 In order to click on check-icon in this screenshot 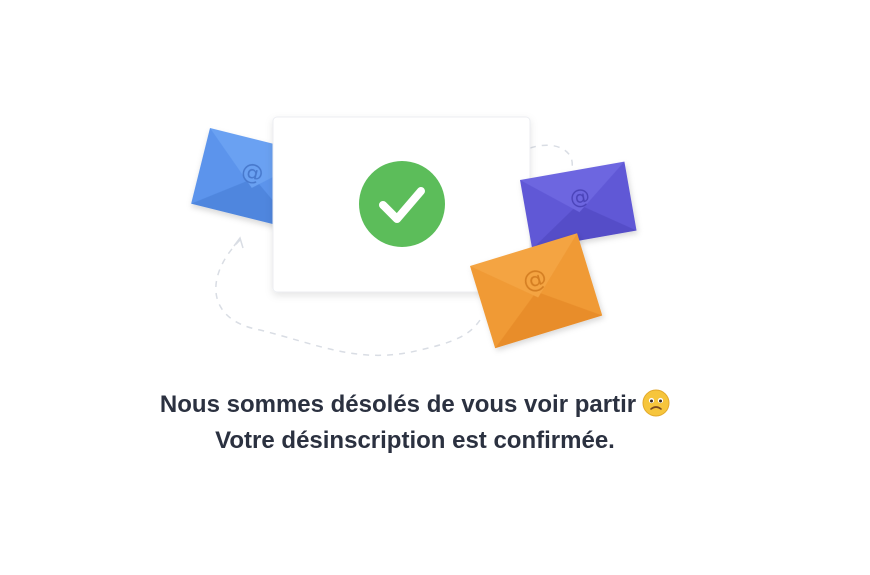, I will do `click(402, 204)`.